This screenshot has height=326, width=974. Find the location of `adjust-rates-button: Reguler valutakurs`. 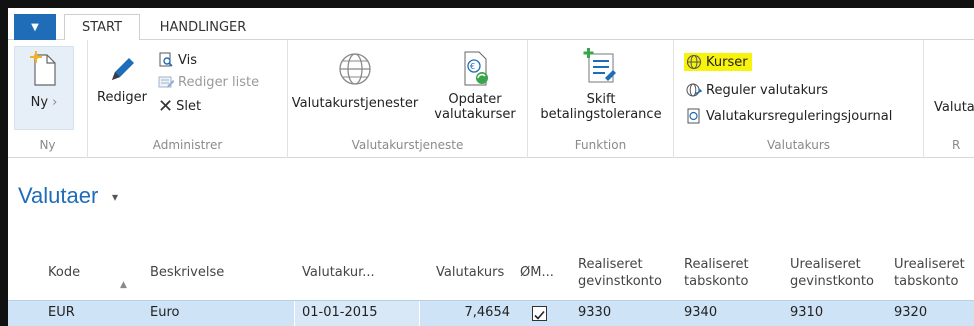

adjust-rates-button: Reguler valutakurs is located at coordinates (757, 90).